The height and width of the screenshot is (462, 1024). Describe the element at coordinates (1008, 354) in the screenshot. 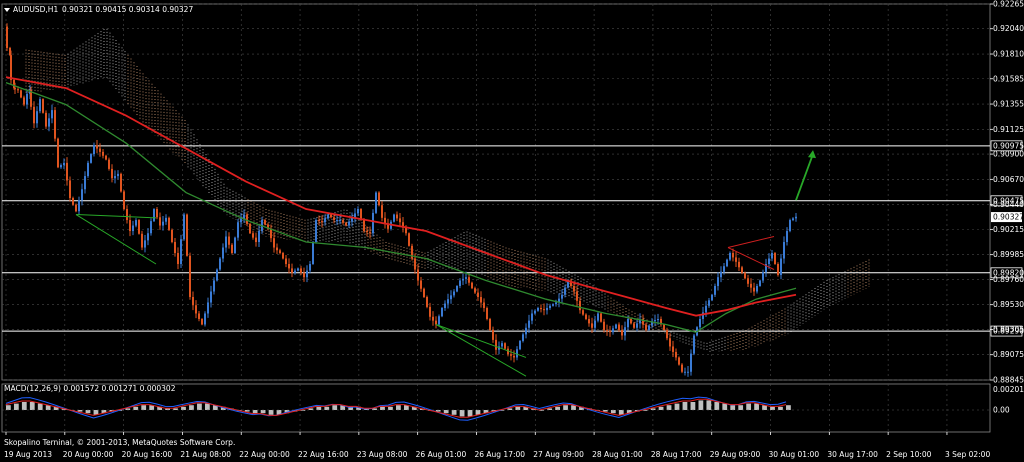

I see `price-tick-label: 0.89075` at that location.